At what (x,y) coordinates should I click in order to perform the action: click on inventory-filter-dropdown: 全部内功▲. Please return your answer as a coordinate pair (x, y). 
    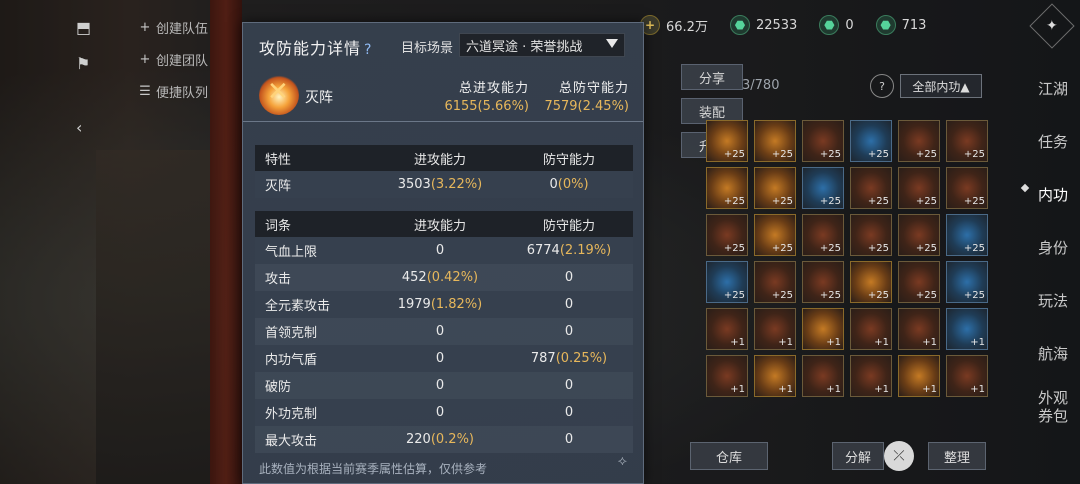
    Looking at the image, I should click on (941, 86).